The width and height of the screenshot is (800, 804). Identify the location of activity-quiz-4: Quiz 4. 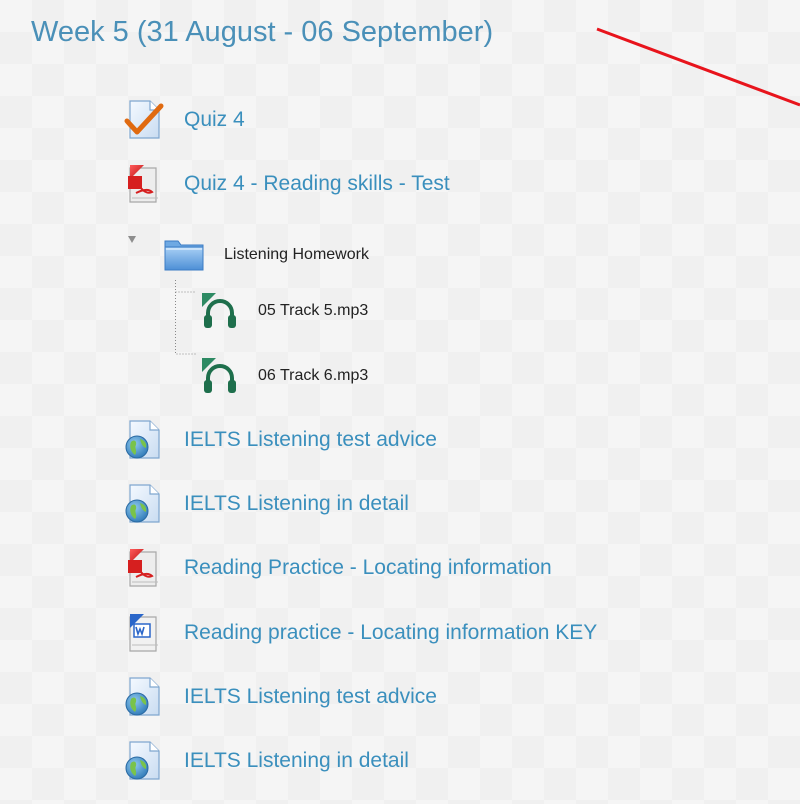
(183, 120).